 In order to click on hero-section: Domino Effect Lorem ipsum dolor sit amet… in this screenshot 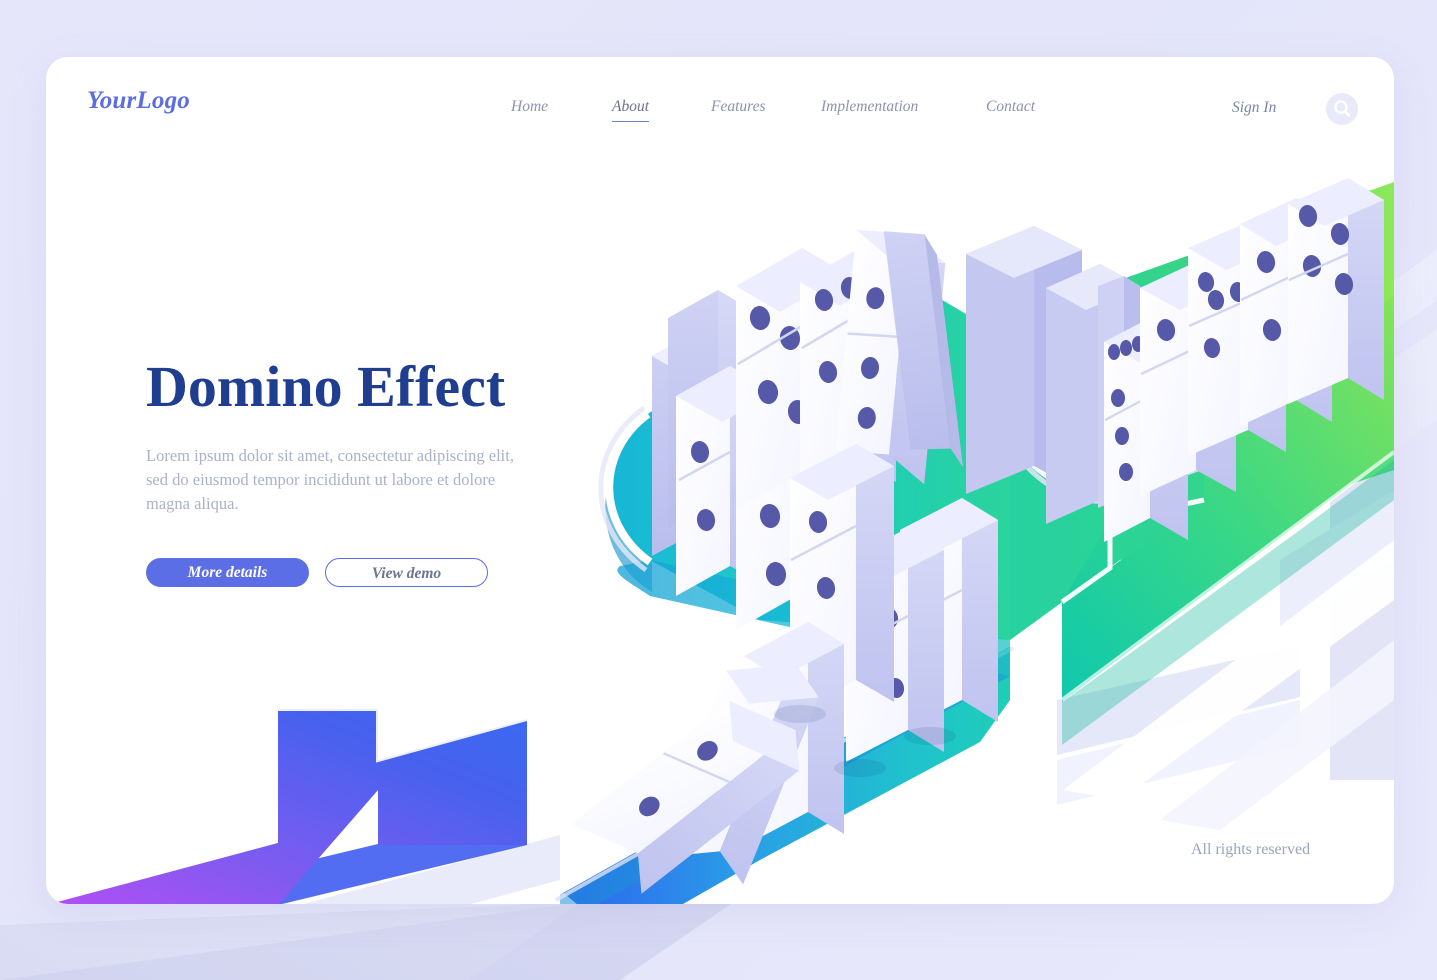, I will do `click(361, 470)`.